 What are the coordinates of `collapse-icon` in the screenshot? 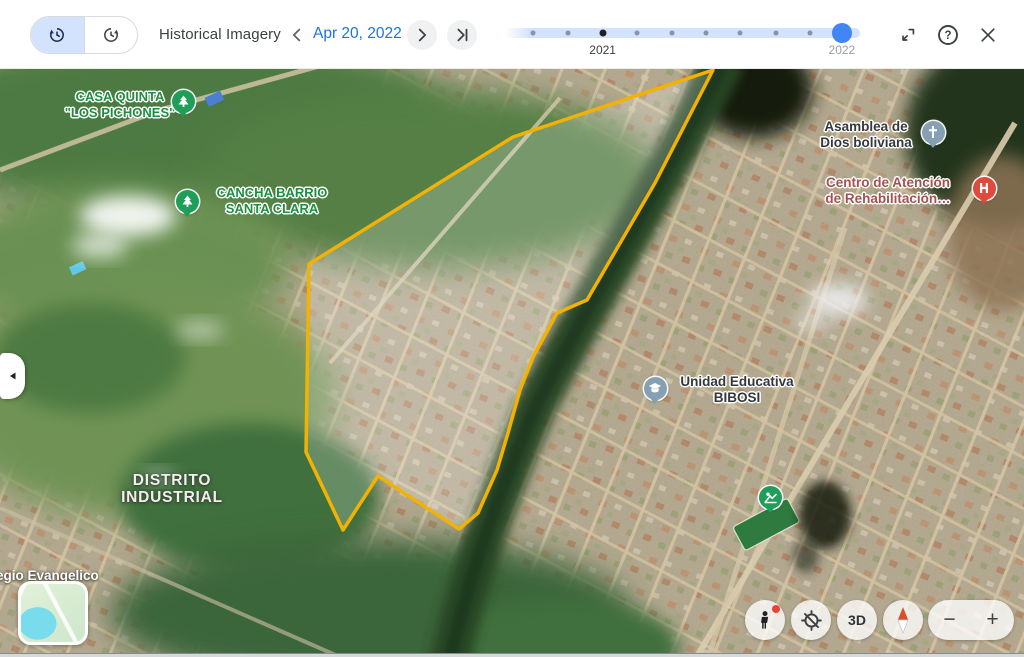 It's located at (908, 34).